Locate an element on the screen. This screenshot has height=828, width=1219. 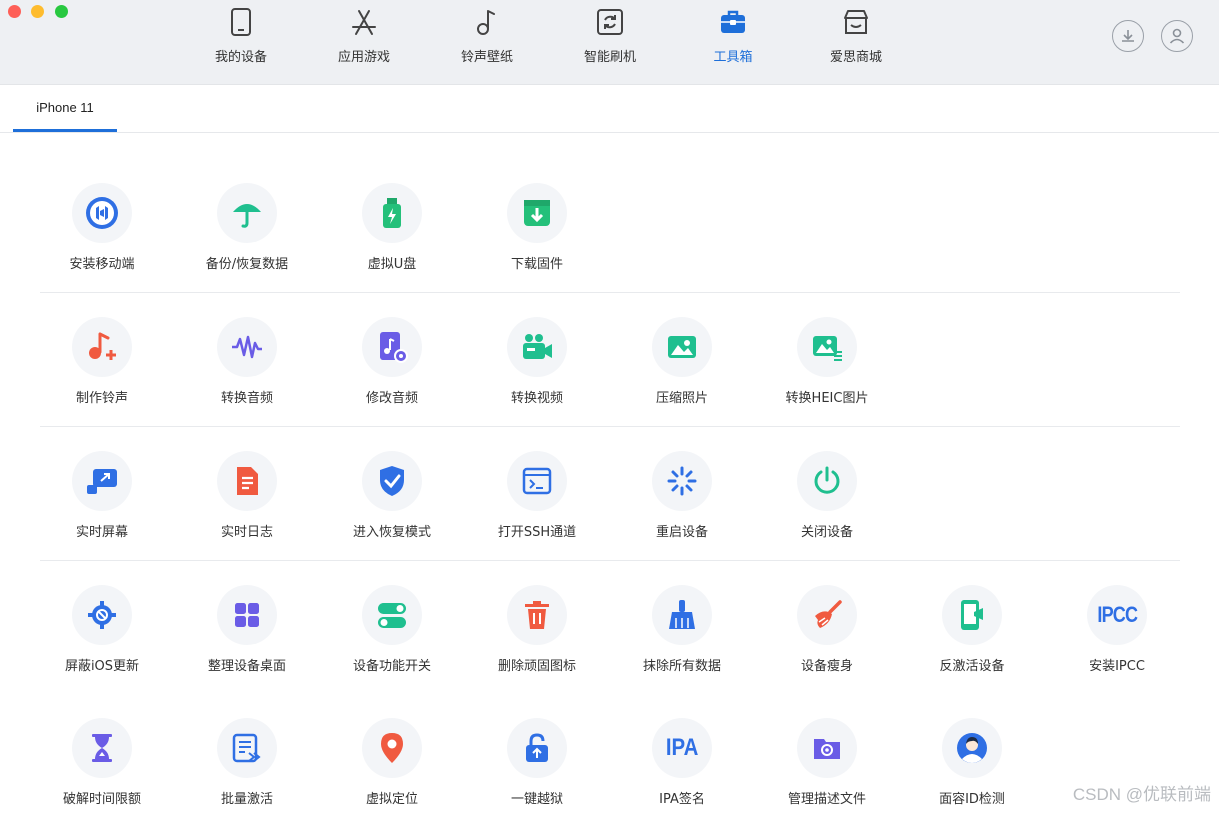
location-pin-icon is located at coordinates (392, 748).